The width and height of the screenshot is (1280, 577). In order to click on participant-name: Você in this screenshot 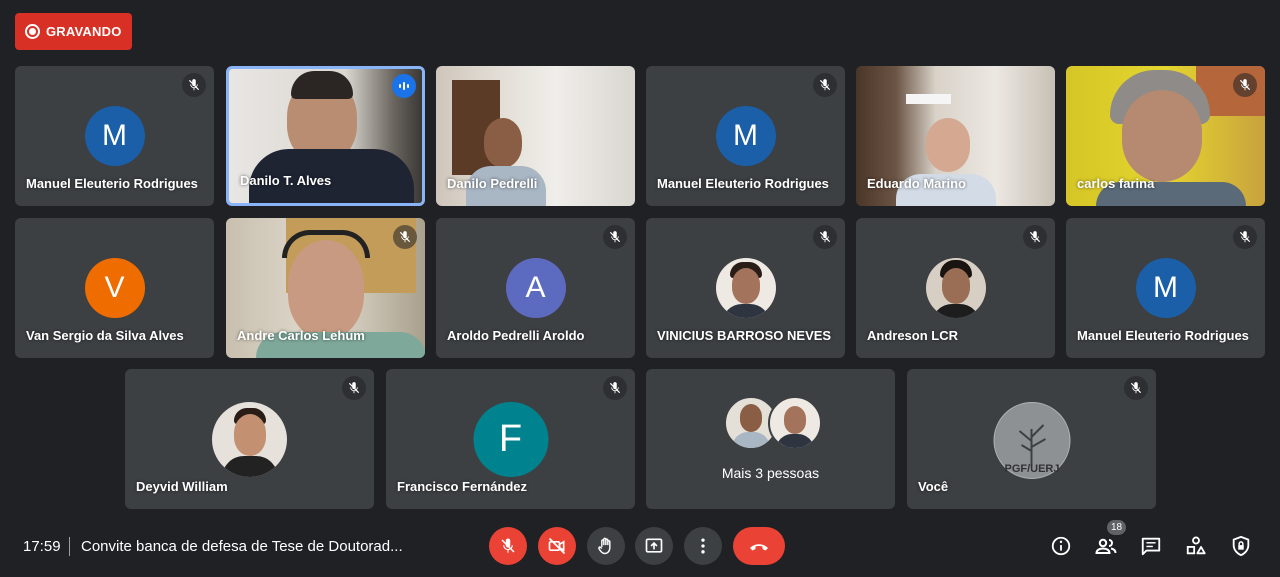, I will do `click(933, 486)`.